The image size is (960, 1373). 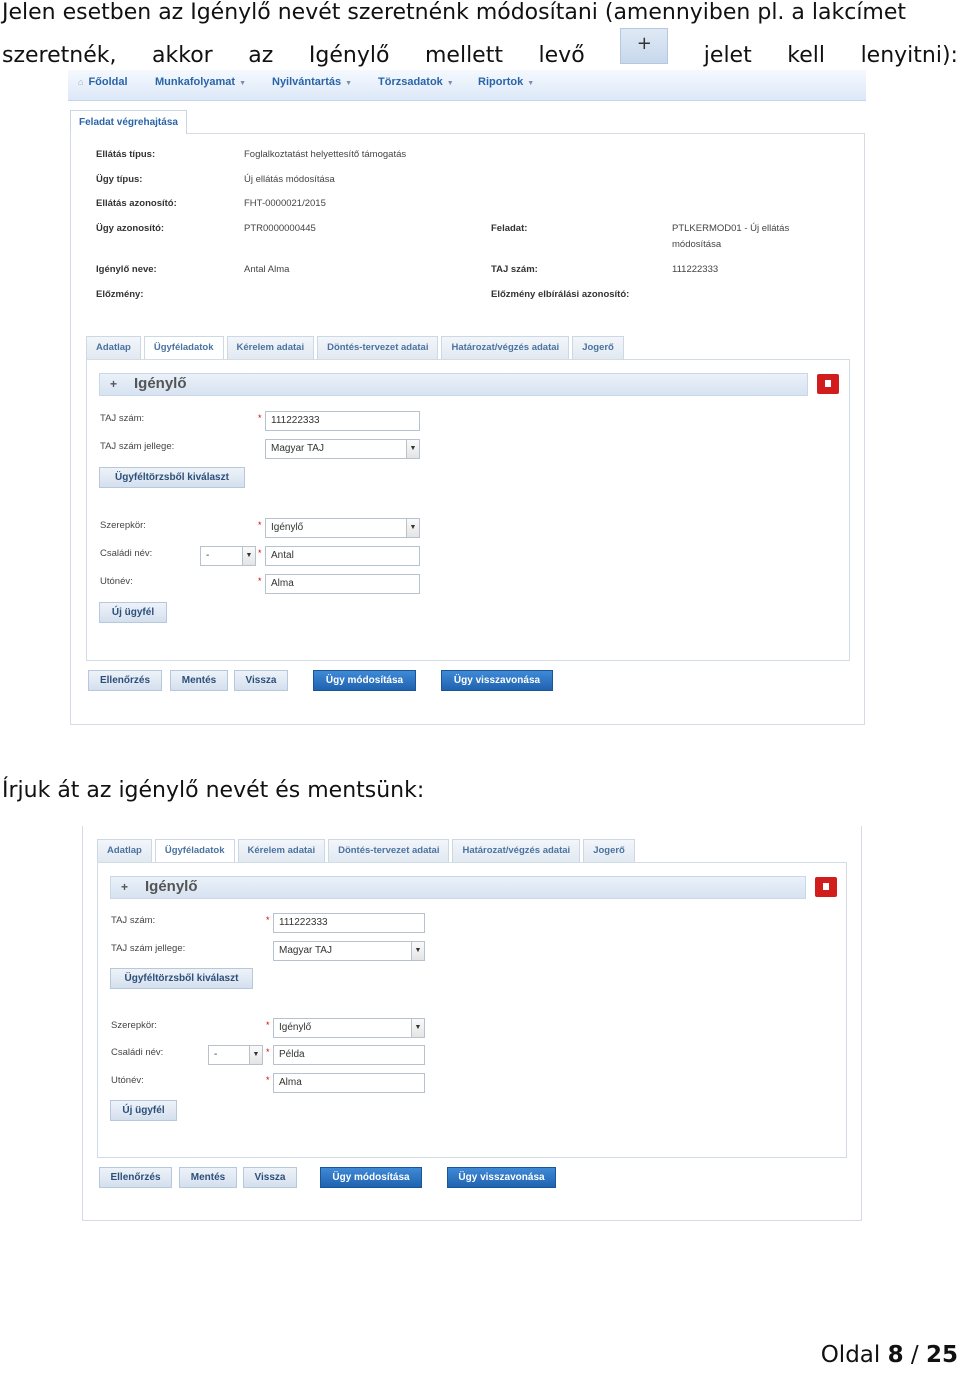 What do you see at coordinates (850, 1355) in the screenshot?
I see `page-label: Oldal` at bounding box center [850, 1355].